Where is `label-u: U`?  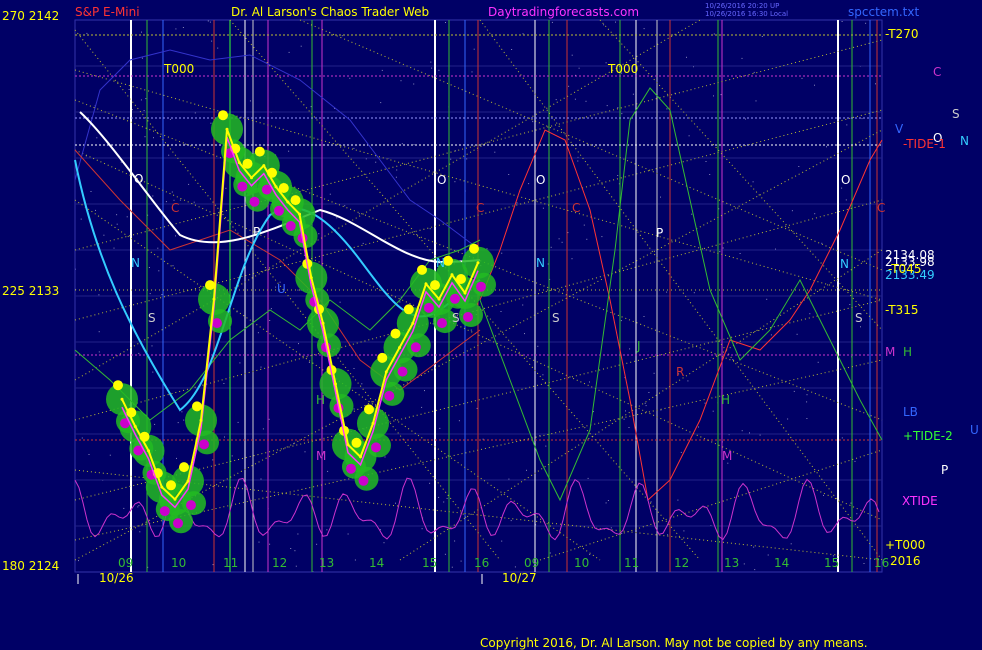
label-u: U is located at coordinates (974, 430).